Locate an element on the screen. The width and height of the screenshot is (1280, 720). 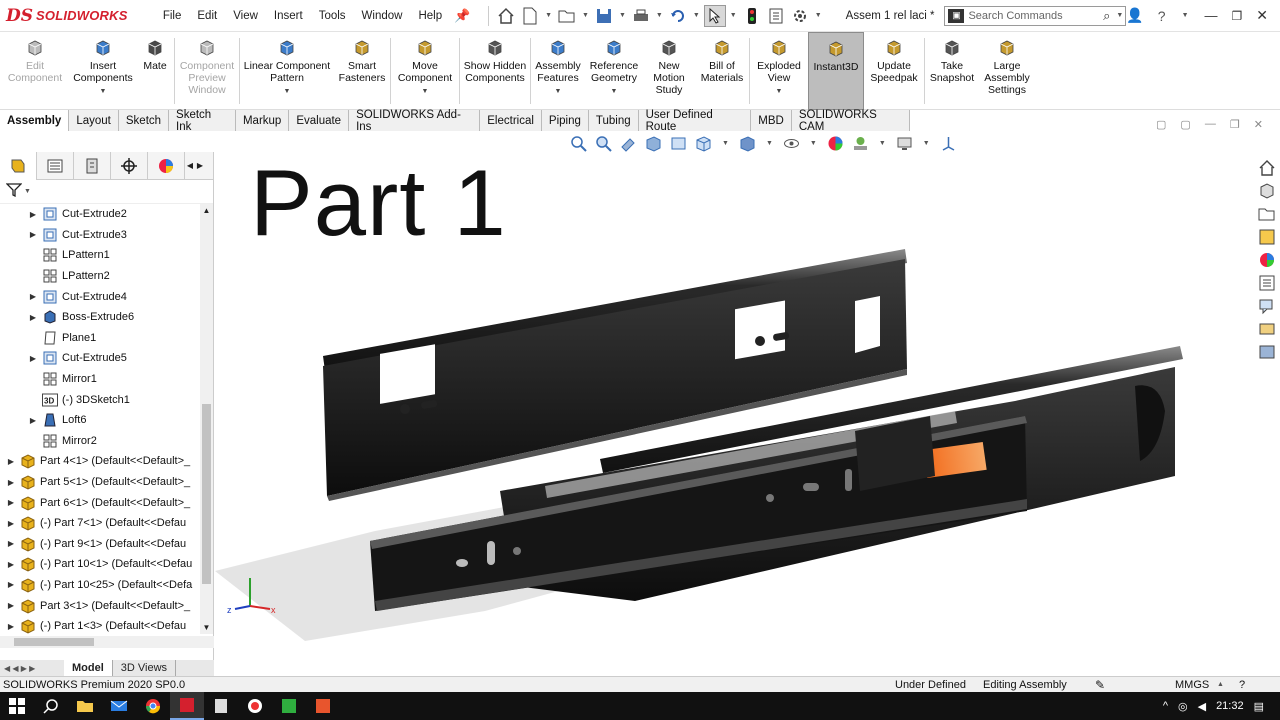
tree-scroll-thumb is located at coordinates (206, 494).